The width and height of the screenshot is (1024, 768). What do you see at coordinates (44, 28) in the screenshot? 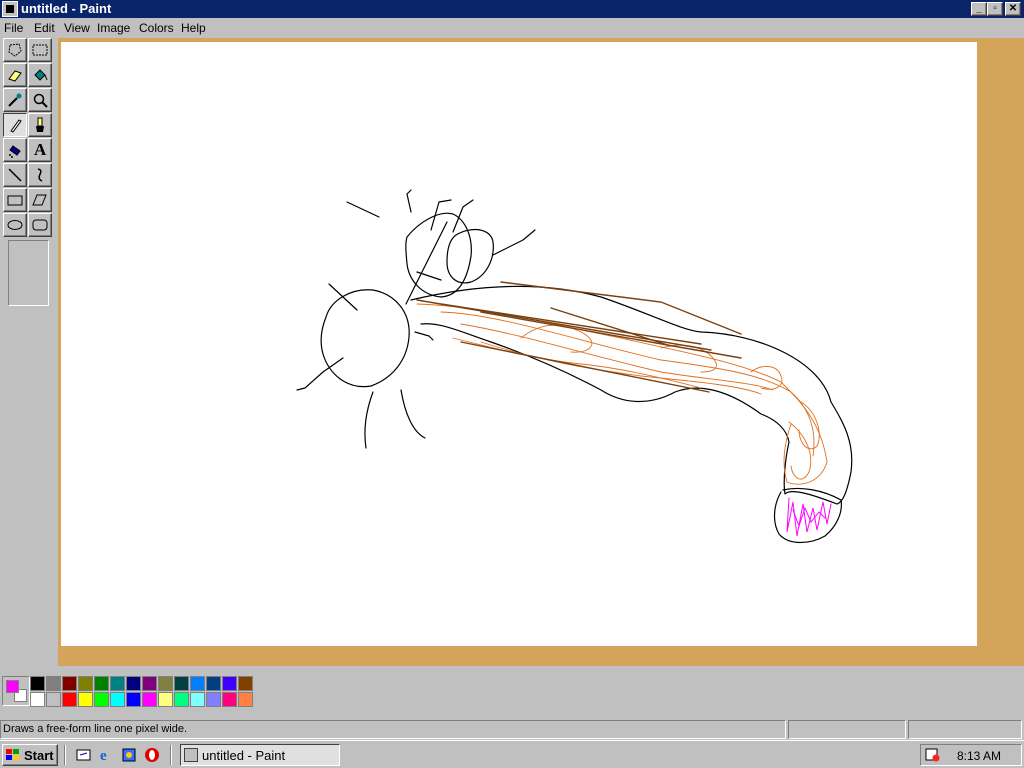
I see `menu-edit: Edit` at bounding box center [44, 28].